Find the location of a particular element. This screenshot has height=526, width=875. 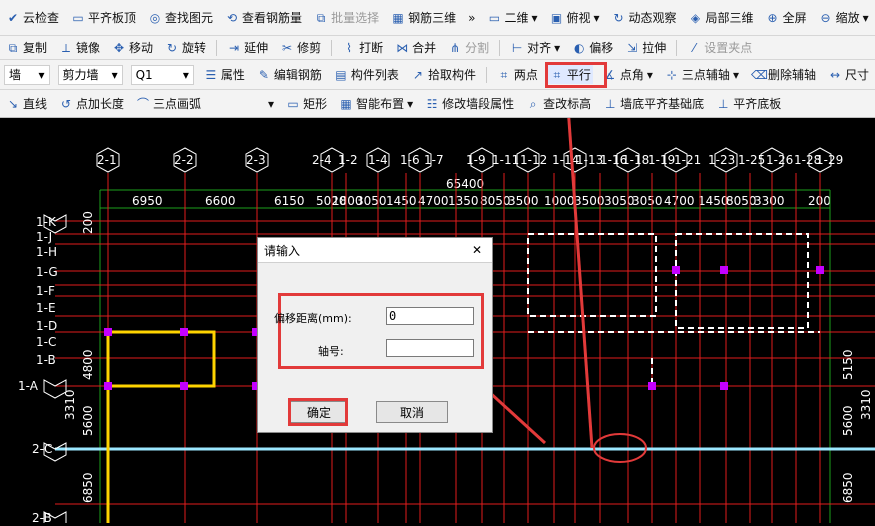

copy-button: ⧉ 复制 is located at coordinates (26, 47).